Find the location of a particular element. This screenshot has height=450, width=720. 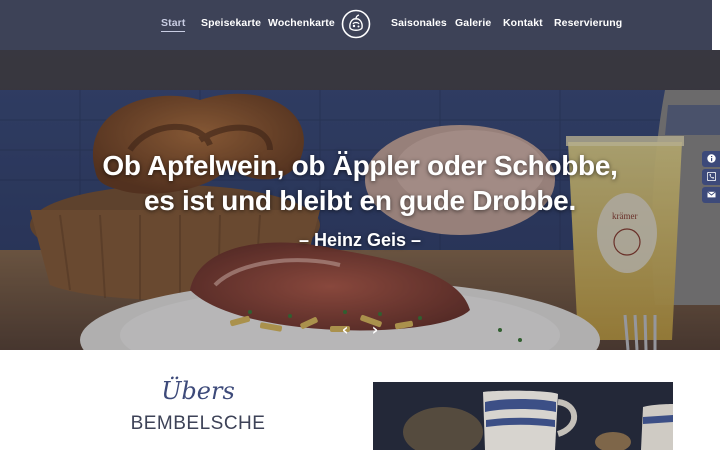

info-icon is located at coordinates (711, 158).